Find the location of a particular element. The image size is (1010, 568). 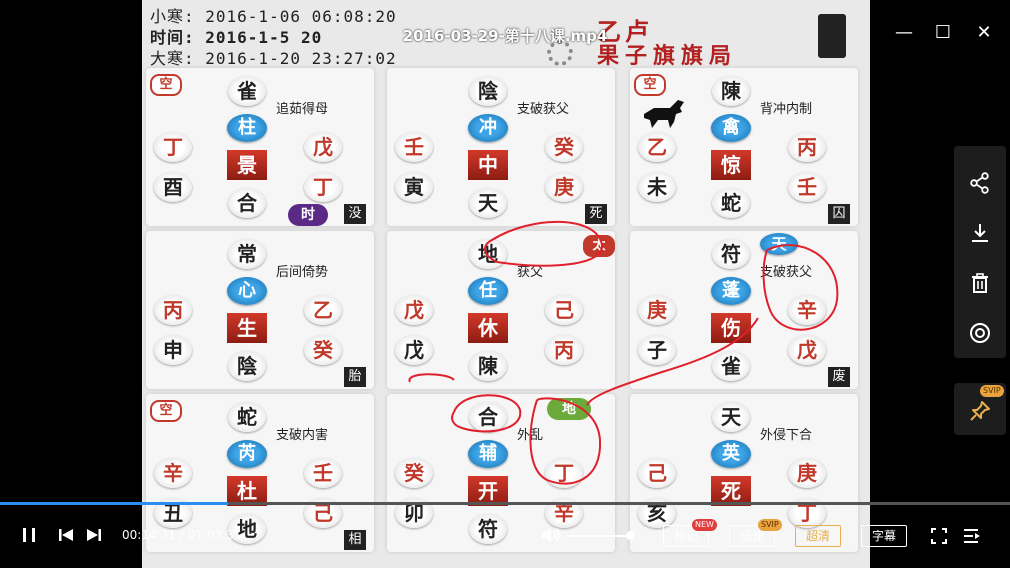

cell-right-bottom-stem: 壬 is located at coordinates (807, 187).